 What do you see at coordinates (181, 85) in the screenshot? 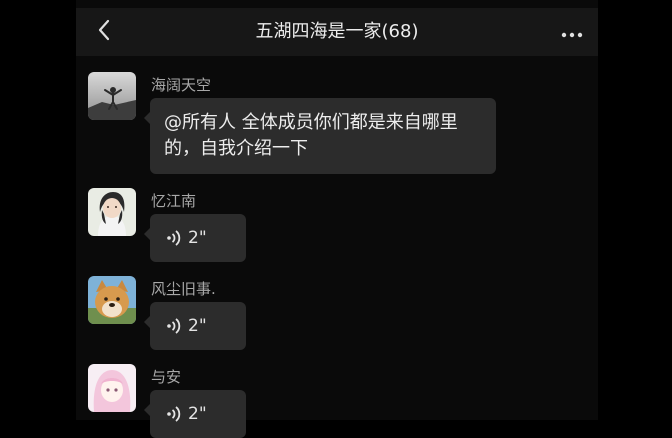
I see `sender-name: 海阔天空` at bounding box center [181, 85].